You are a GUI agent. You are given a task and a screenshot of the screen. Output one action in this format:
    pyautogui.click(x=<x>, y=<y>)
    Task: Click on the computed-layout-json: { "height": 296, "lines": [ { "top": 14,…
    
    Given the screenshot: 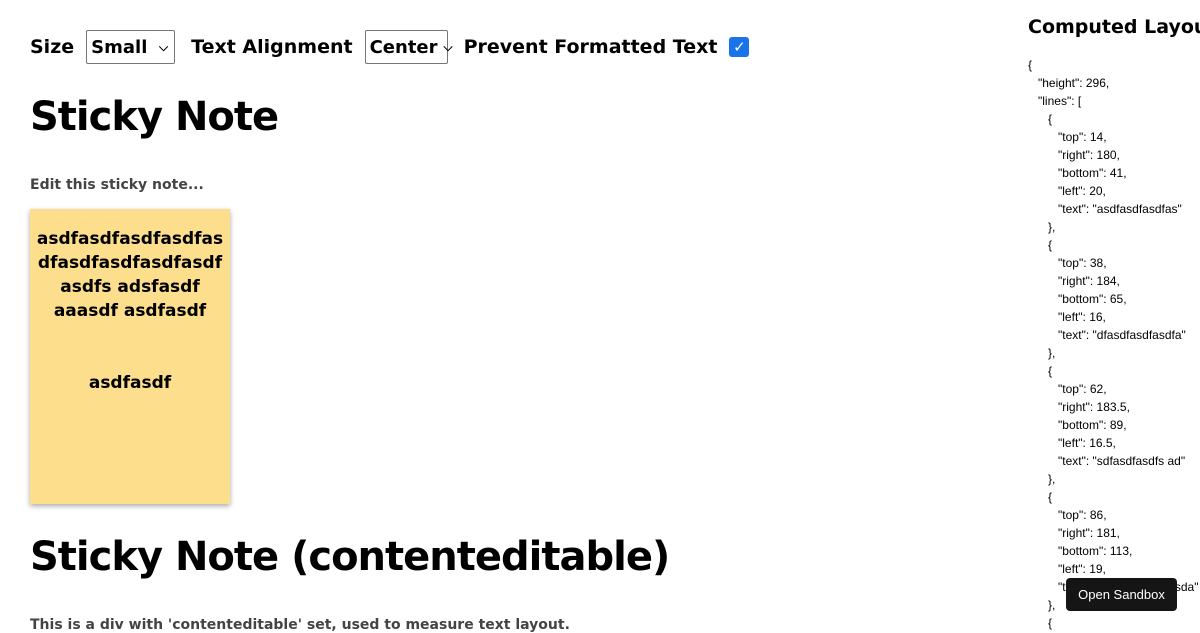 What is the action you would take?
    pyautogui.click(x=1113, y=344)
    